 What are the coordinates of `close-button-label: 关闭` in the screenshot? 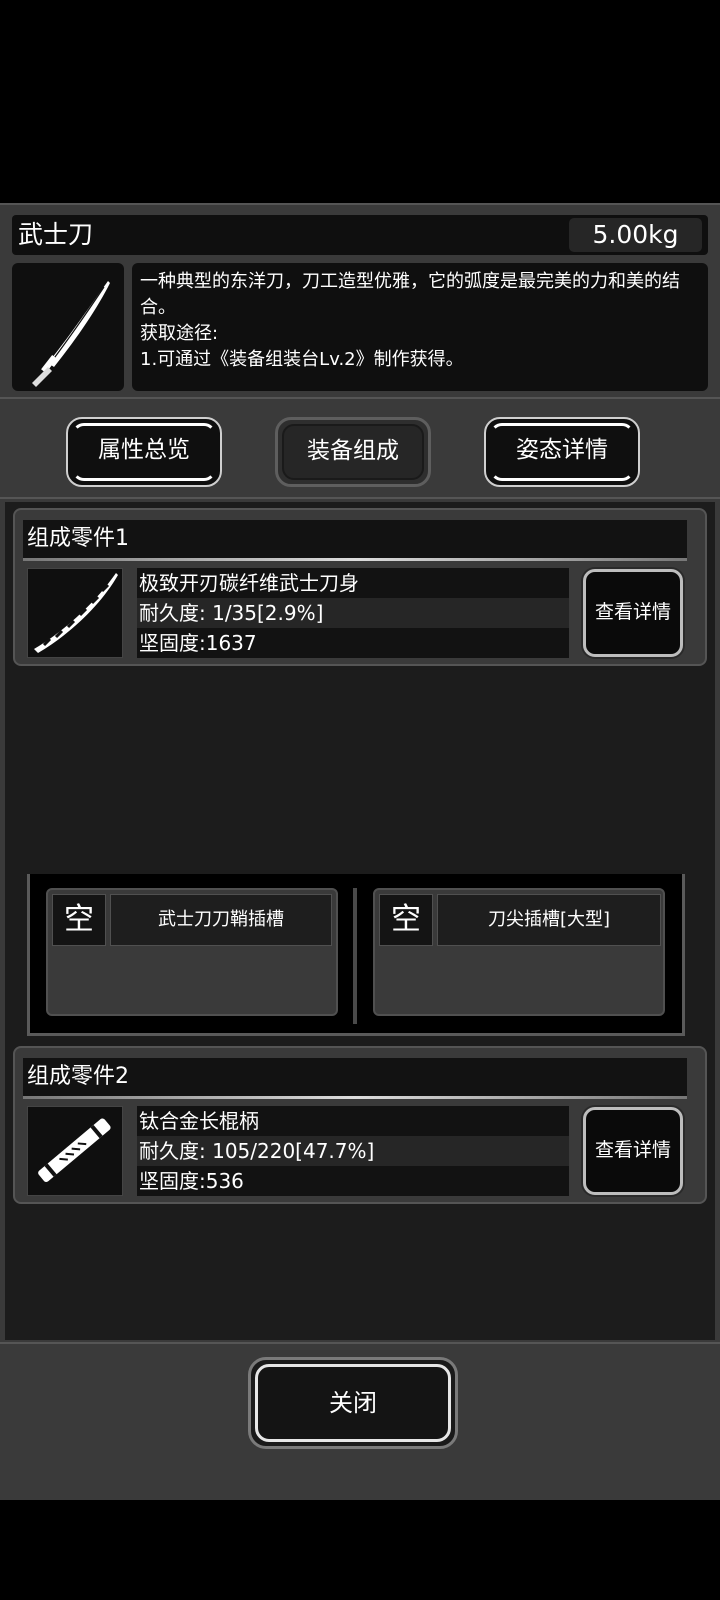 It's located at (353, 1403).